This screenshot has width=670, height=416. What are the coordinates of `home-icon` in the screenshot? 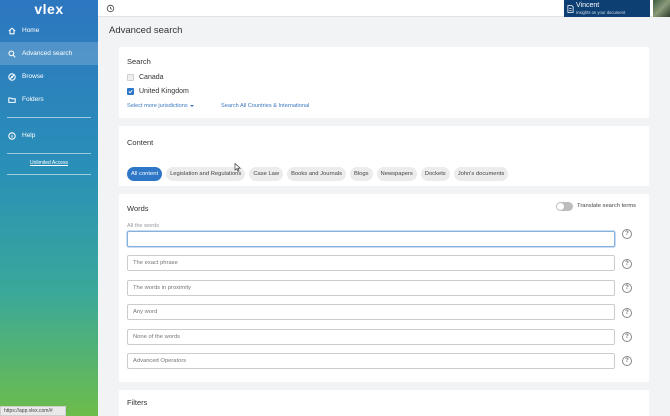 It's located at (12, 31).